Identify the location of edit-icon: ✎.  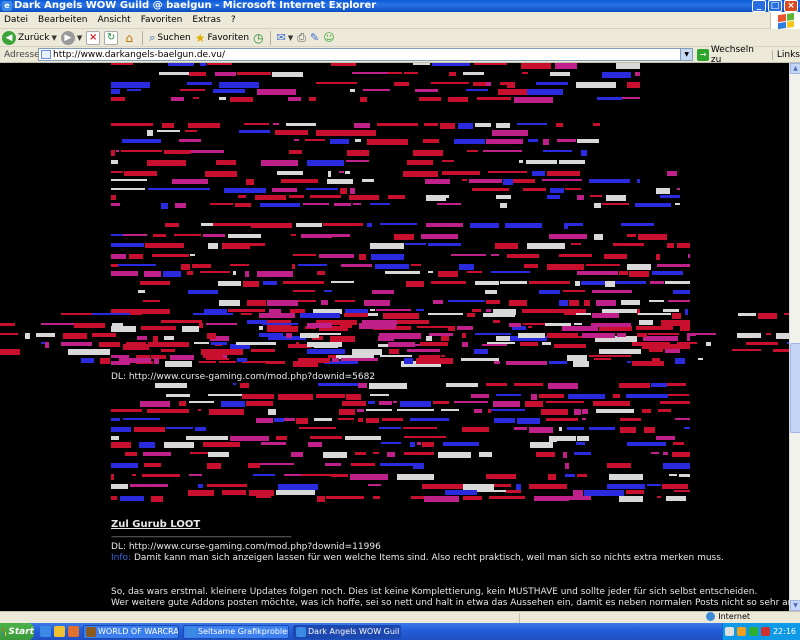
(314, 37).